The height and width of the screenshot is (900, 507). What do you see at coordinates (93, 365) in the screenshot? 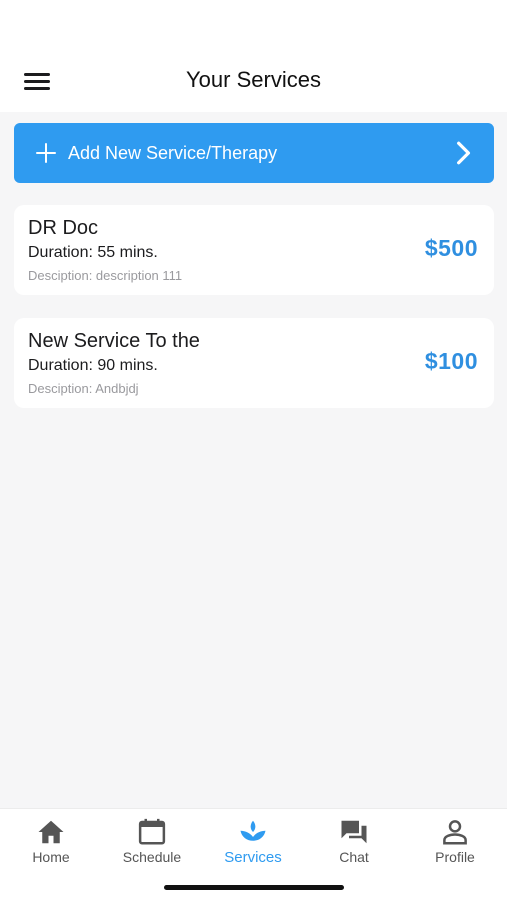
I see `service-duration: Duration: 90 mins.` at bounding box center [93, 365].